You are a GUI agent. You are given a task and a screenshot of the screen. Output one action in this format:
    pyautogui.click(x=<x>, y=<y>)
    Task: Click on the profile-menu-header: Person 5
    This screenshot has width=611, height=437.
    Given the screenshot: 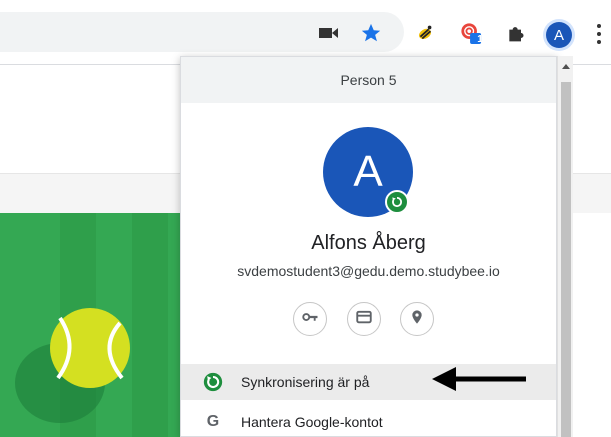 What is the action you would take?
    pyautogui.click(x=368, y=80)
    